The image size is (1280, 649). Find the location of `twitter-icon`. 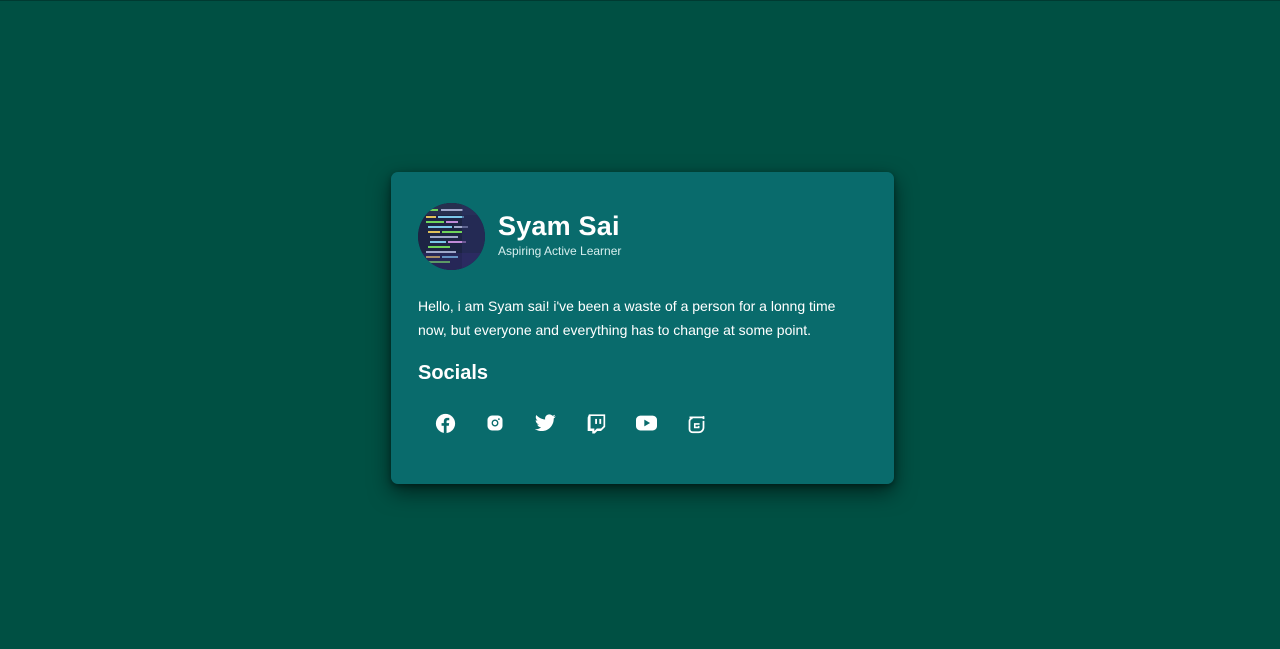

twitter-icon is located at coordinates (545, 423).